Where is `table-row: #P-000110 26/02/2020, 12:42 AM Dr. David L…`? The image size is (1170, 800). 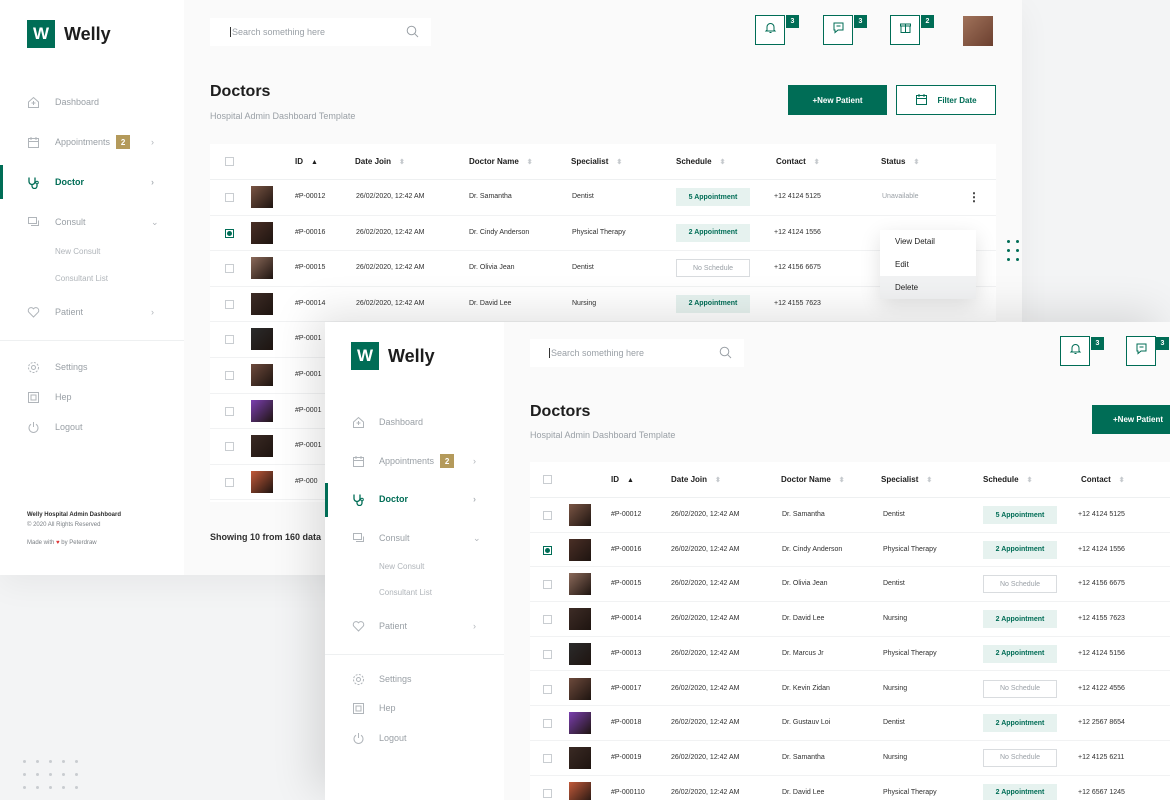 table-row: #P-000110 26/02/2020, 12:42 AM Dr. David L… is located at coordinates (850, 787).